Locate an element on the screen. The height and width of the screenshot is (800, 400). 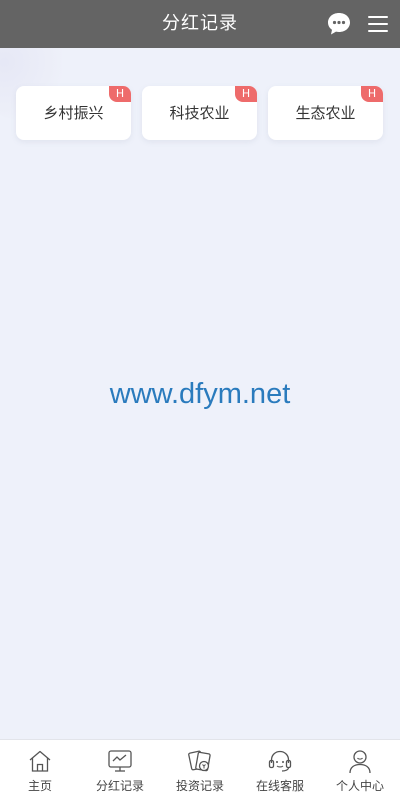
category-label: 科技农业 is located at coordinates (199, 113).